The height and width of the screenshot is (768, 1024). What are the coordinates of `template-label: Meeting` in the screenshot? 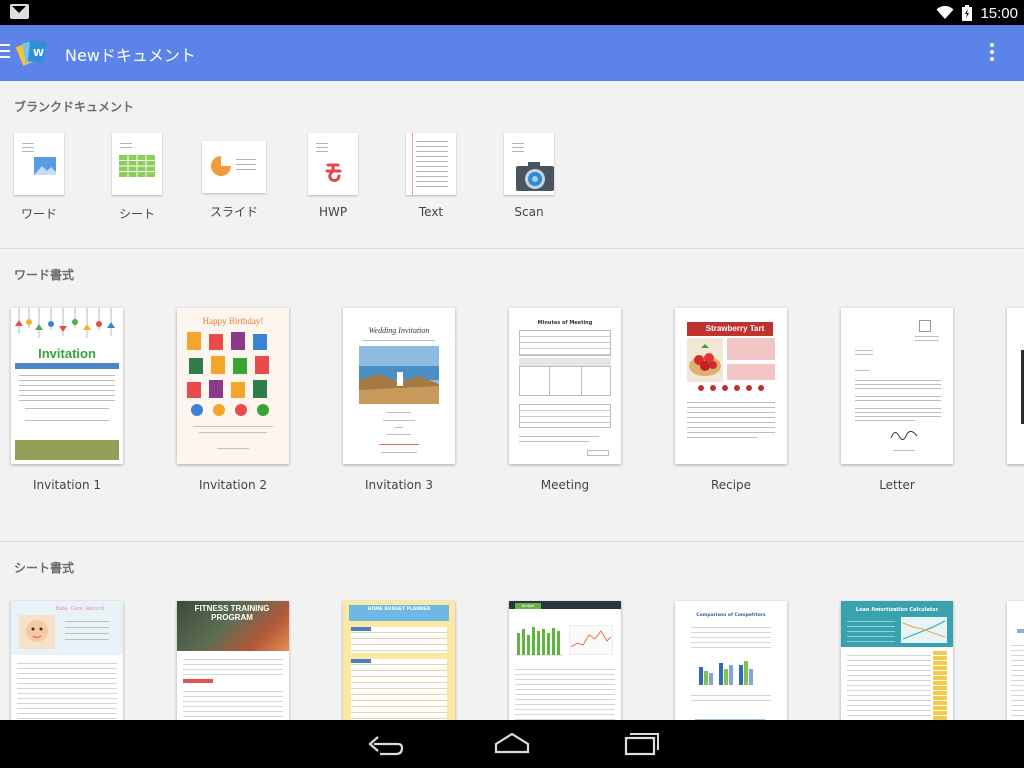 It's located at (565, 485).